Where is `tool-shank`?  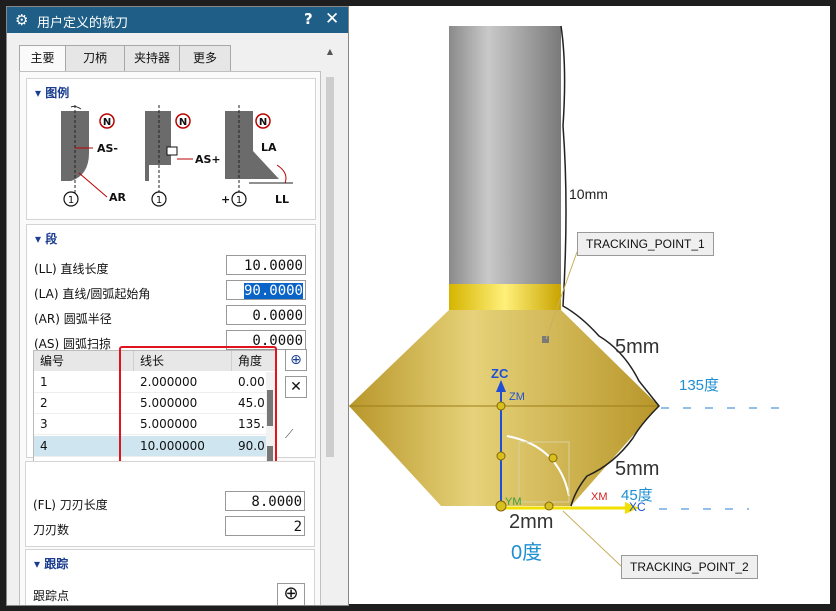 tool-shank is located at coordinates (505, 155).